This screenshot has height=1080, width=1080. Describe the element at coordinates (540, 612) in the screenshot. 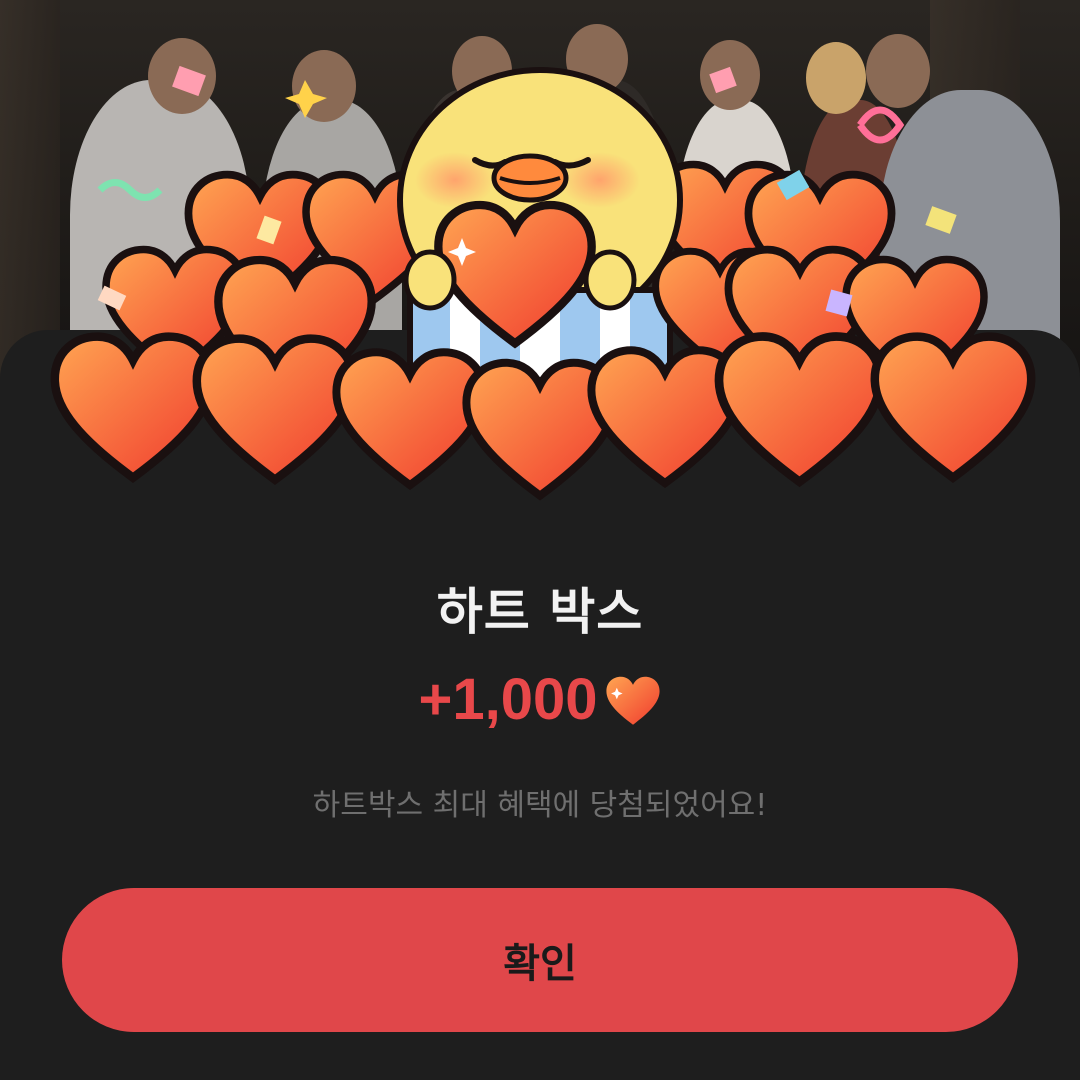

I see `dialog-title: 하트 박스` at that location.